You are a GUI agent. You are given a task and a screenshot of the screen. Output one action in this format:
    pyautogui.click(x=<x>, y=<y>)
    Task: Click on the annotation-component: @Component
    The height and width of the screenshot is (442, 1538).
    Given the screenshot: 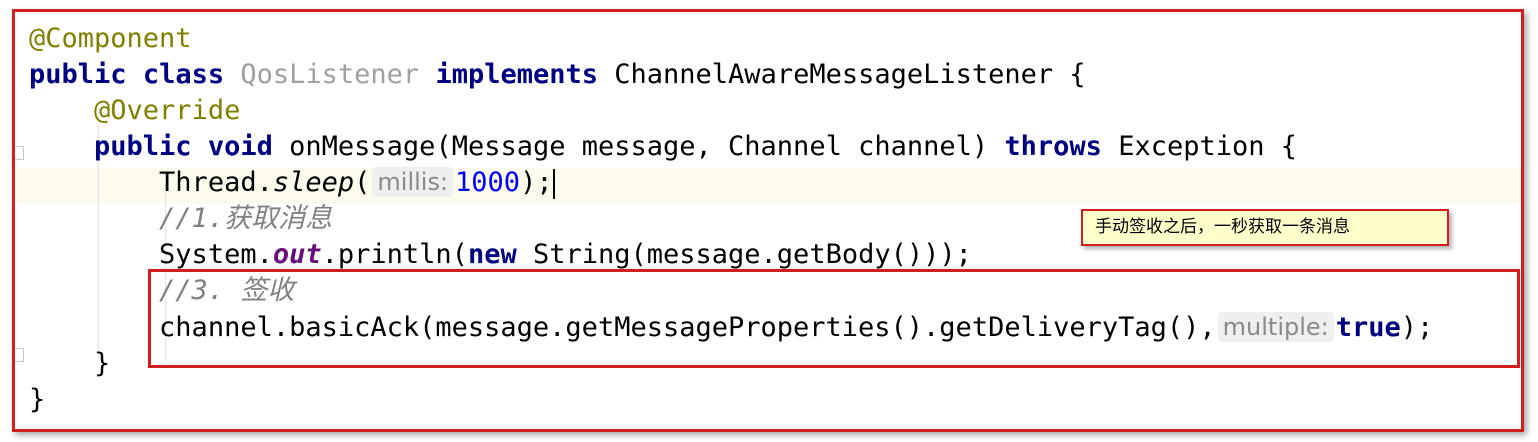 What is the action you would take?
    pyautogui.click(x=110, y=38)
    